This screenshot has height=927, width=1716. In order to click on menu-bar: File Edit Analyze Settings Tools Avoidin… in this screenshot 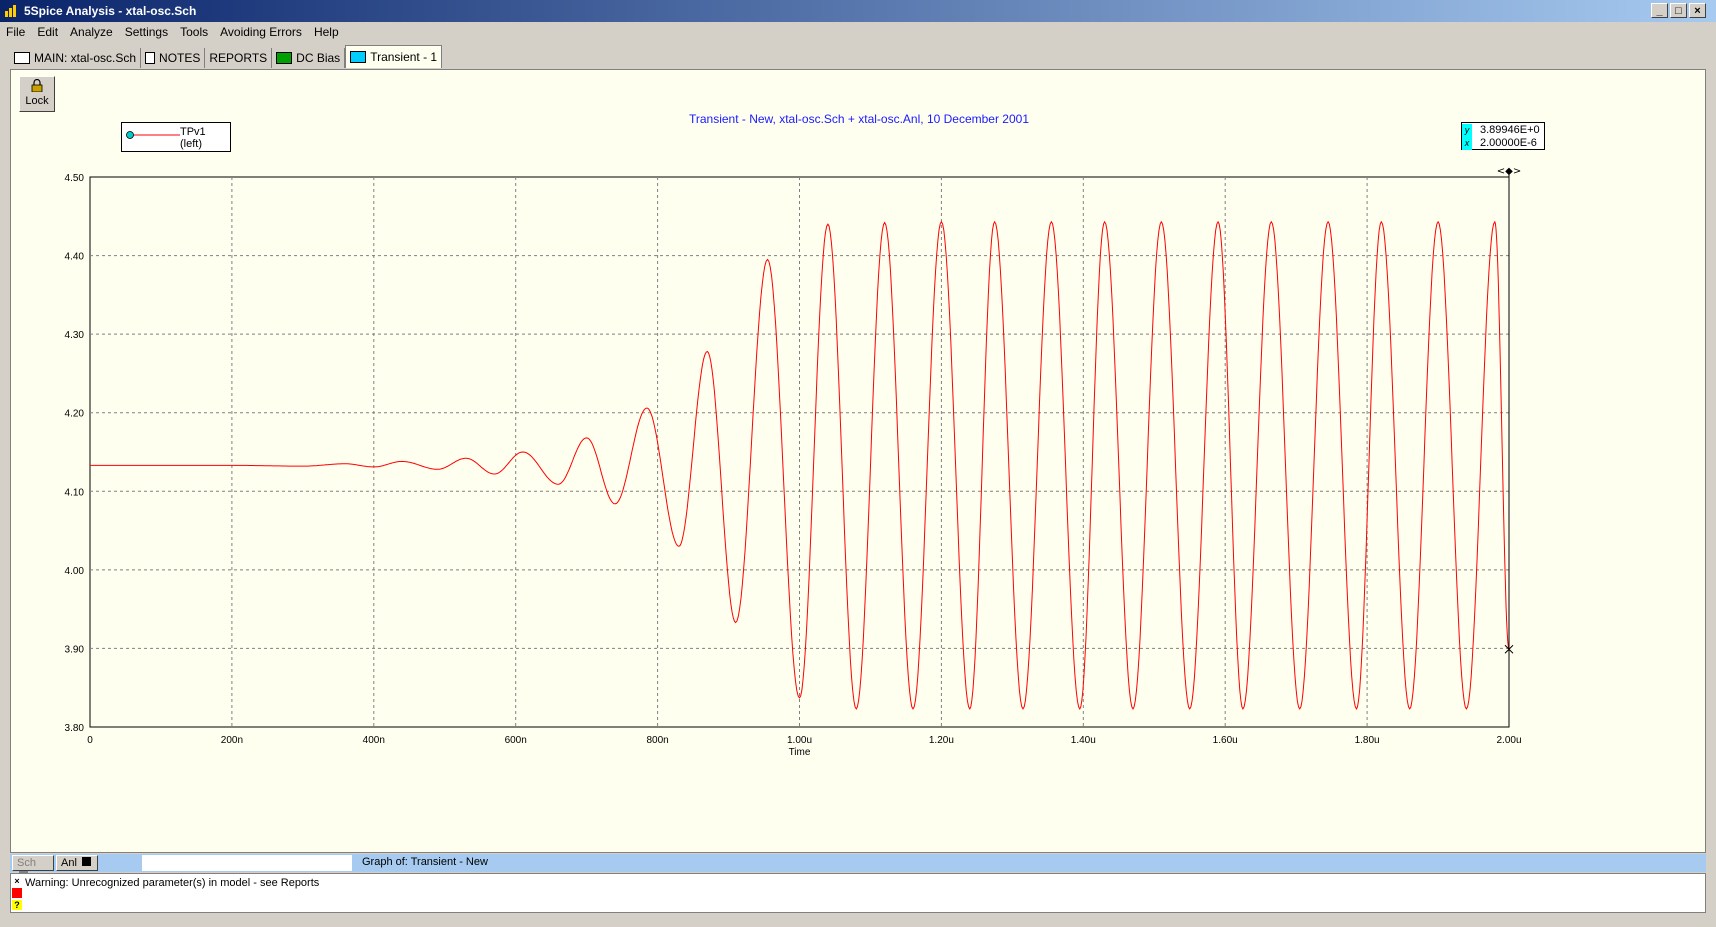, I will do `click(858, 32)`.